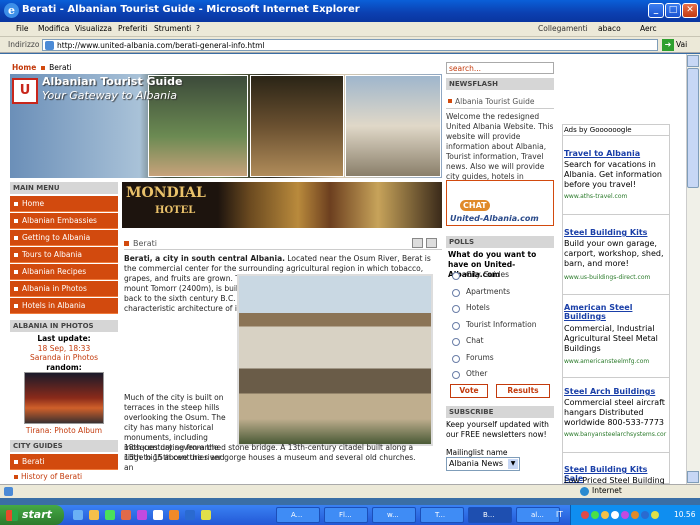 This screenshot has width=700, height=525. What do you see at coordinates (25, 91) in the screenshot?
I see `site-logo: U` at bounding box center [25, 91].